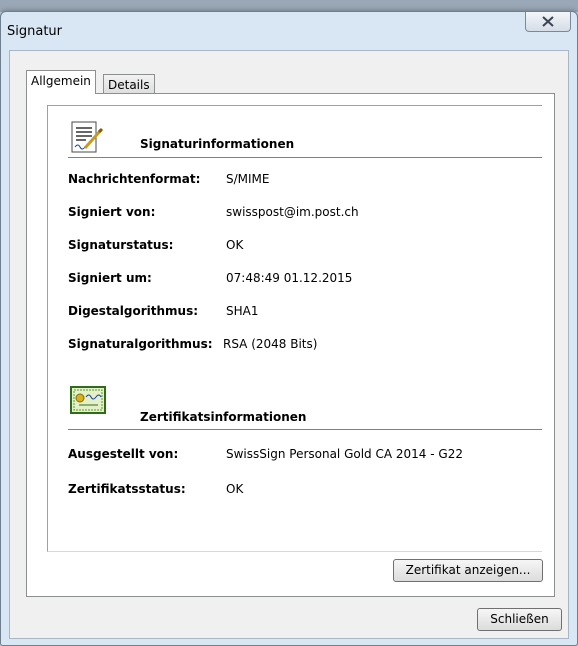 The height and width of the screenshot is (646, 578). I want to click on label-zertifikatsstatus: Zertifikatsstatus:, so click(127, 489).